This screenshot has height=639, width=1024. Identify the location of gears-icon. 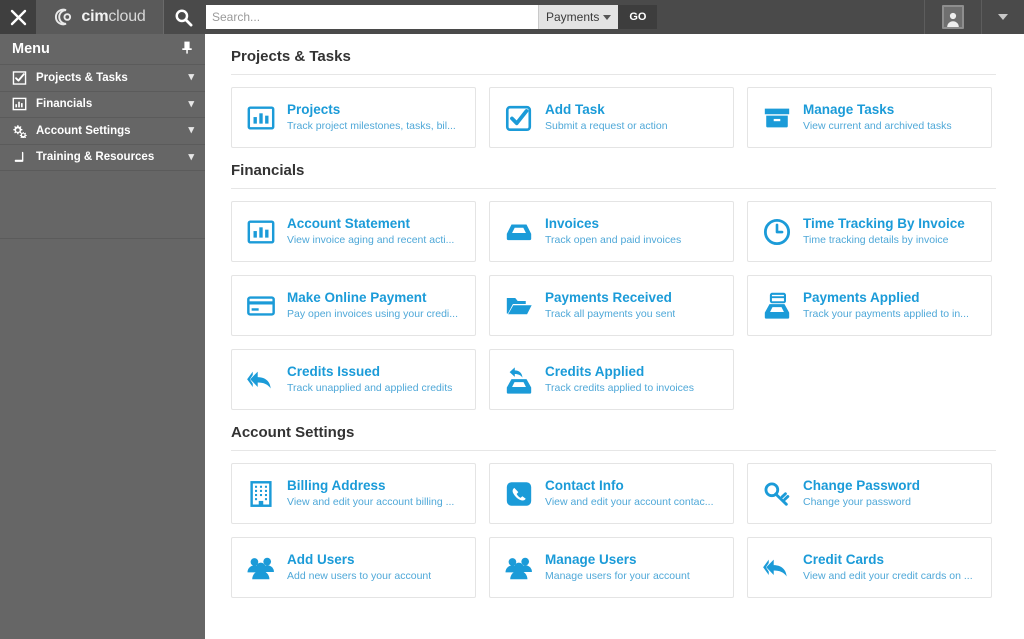
(19, 131).